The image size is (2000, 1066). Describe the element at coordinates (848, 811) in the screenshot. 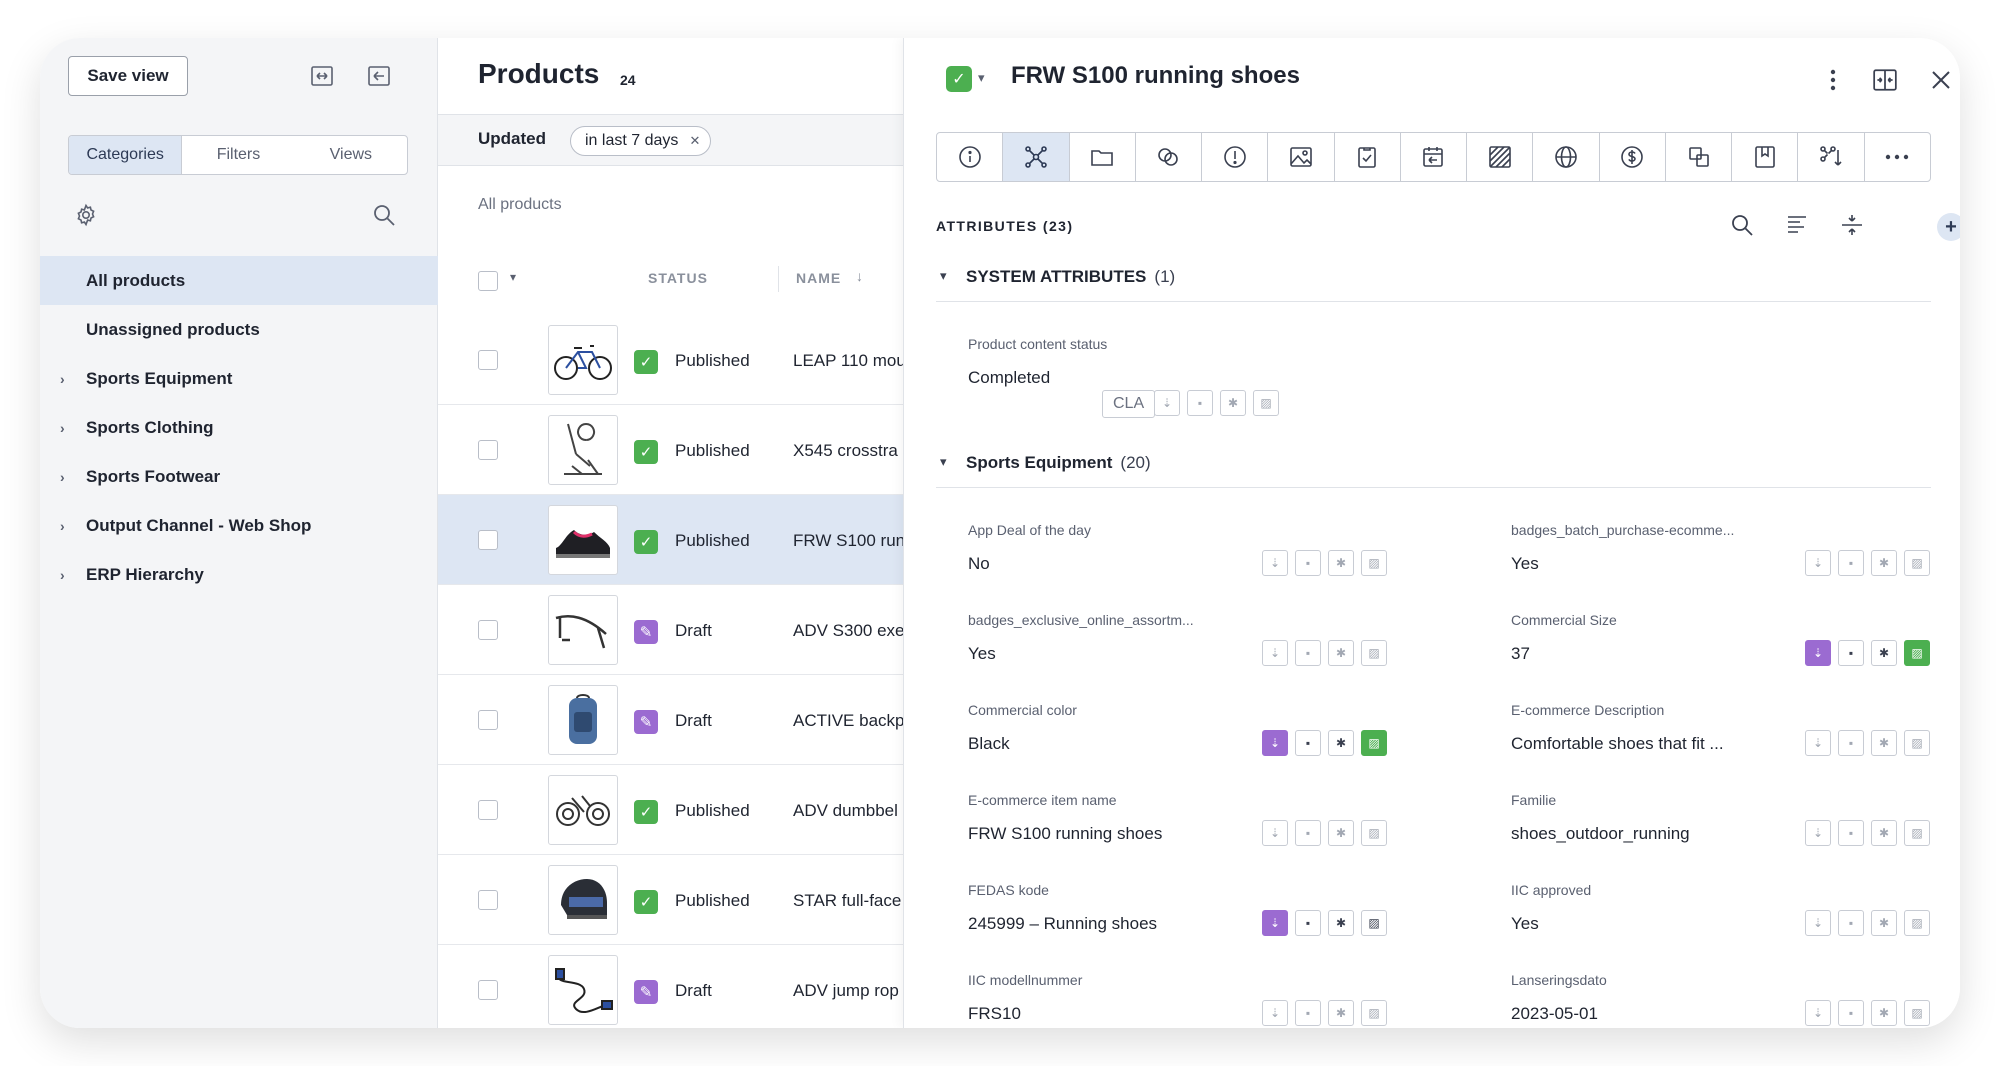

I see `row-name: ADV dumbbel` at that location.